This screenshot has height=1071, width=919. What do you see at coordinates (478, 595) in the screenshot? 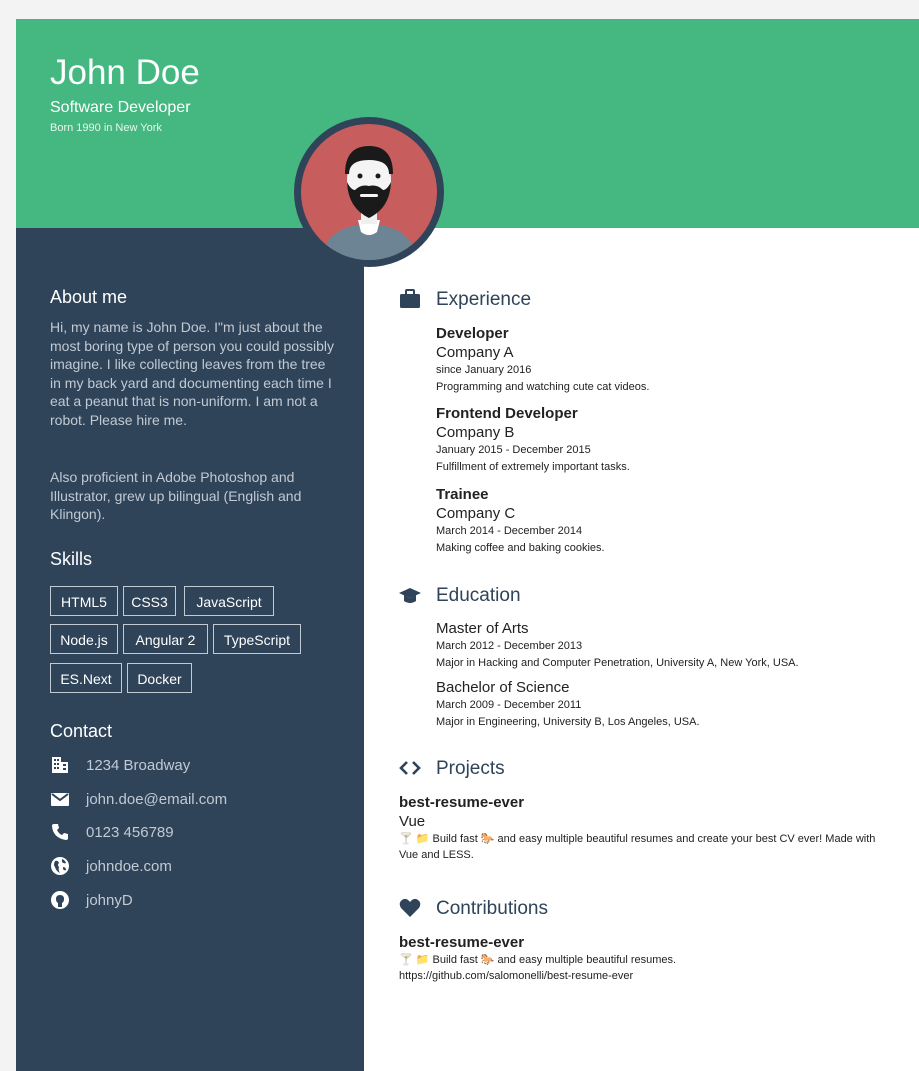
I see `education-heading: Education` at bounding box center [478, 595].